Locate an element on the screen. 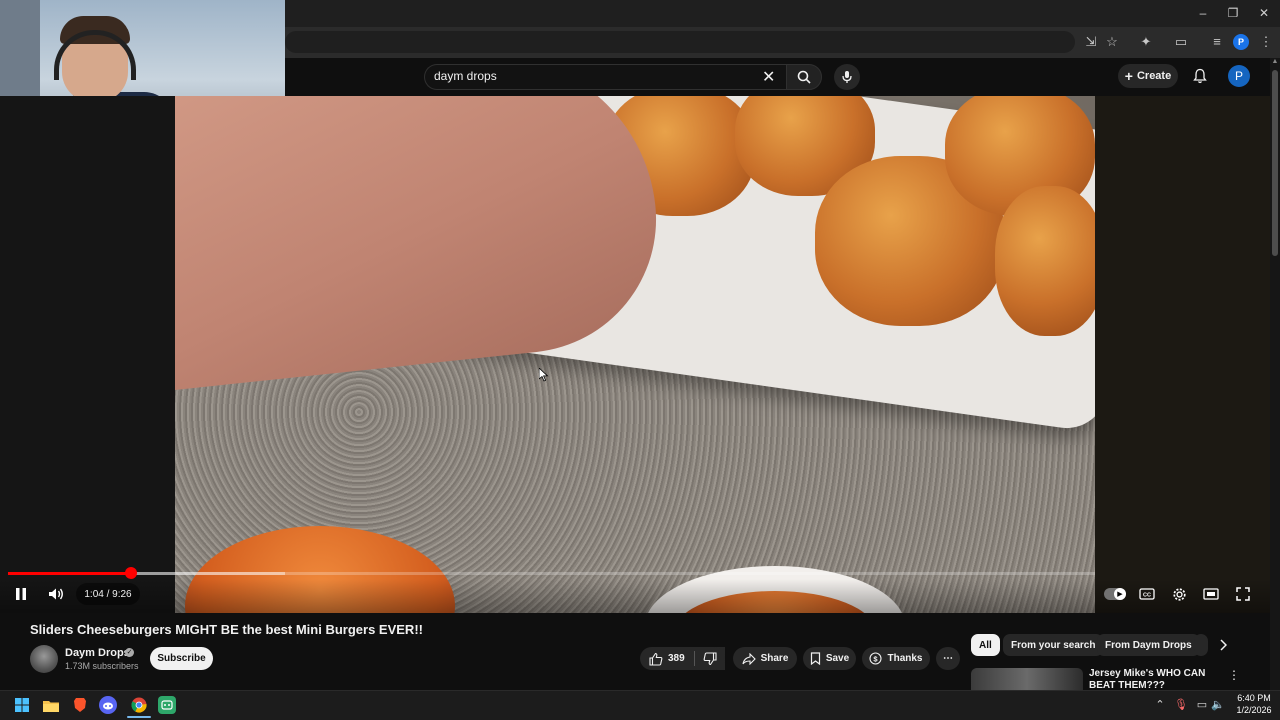 This screenshot has width=1280, height=720. scrollbar-thumb is located at coordinates (1275, 163).